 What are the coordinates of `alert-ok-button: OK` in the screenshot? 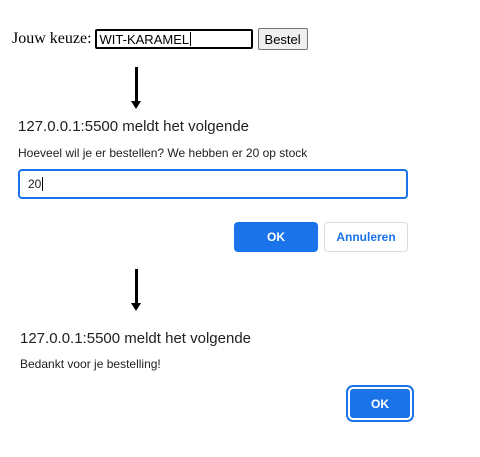 It's located at (380, 403).